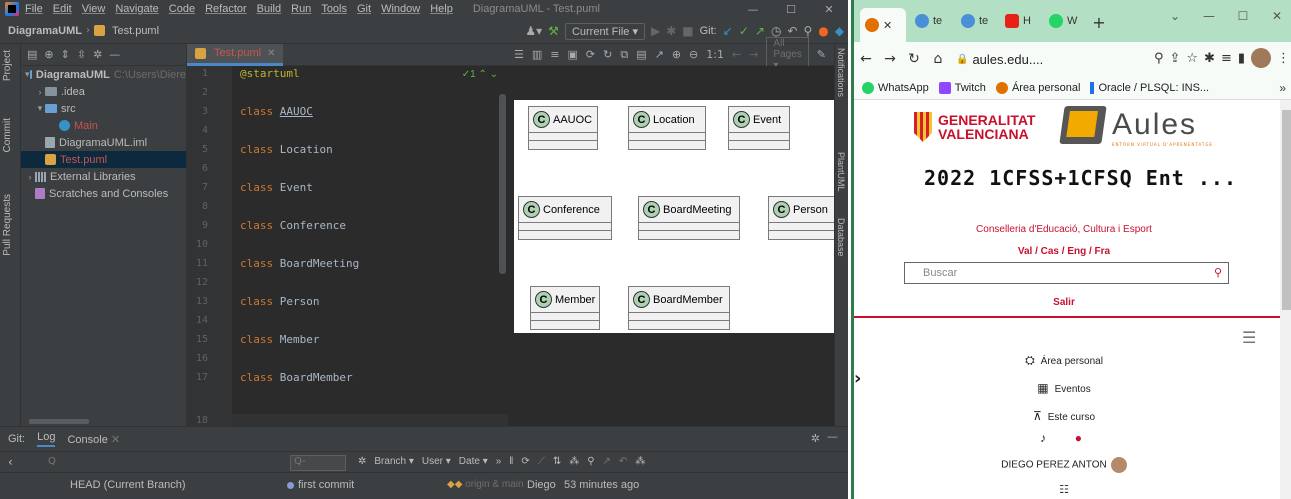 The width and height of the screenshot is (1291, 499). What do you see at coordinates (866, 59) in the screenshot?
I see `back-arrow-icon: ←` at bounding box center [866, 59].